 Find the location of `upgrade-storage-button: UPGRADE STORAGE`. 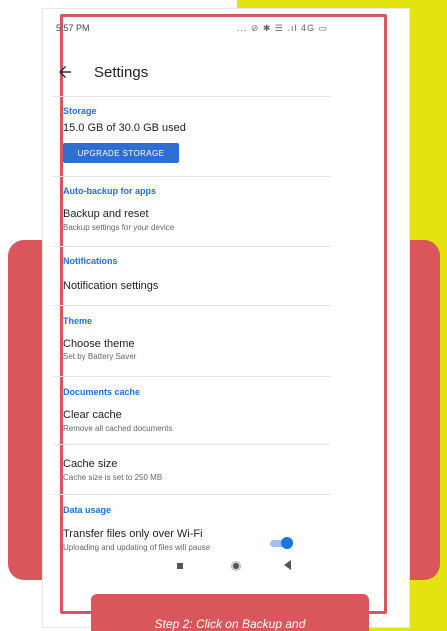

upgrade-storage-button: UPGRADE STORAGE is located at coordinates (121, 153).